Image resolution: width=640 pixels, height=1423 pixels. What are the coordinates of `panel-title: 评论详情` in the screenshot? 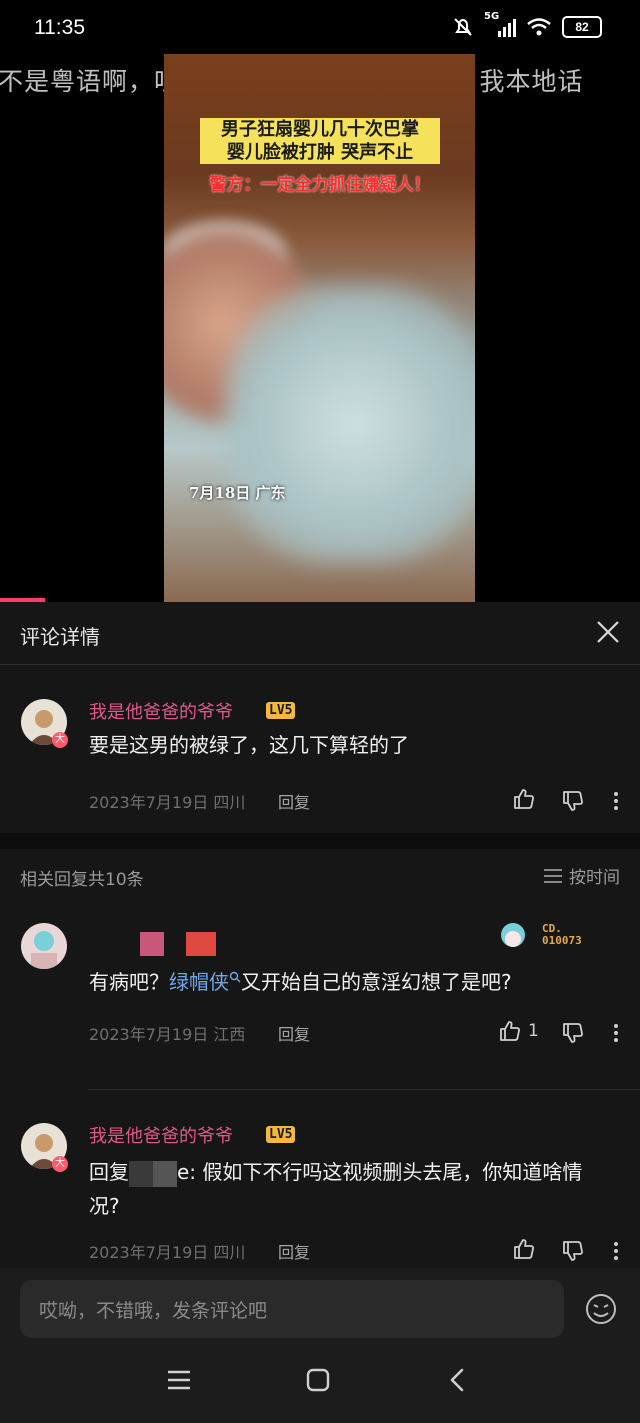 It's located at (60, 637).